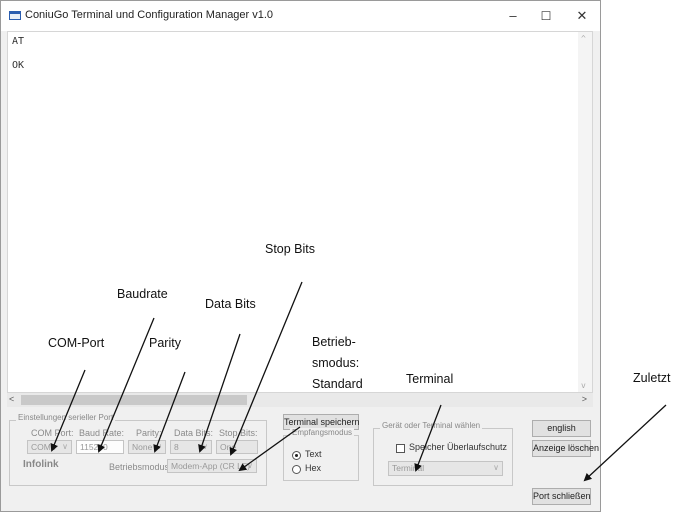  Describe the element at coordinates (445, 468) in the screenshot. I see `device-select: Terminal ∨` at that location.